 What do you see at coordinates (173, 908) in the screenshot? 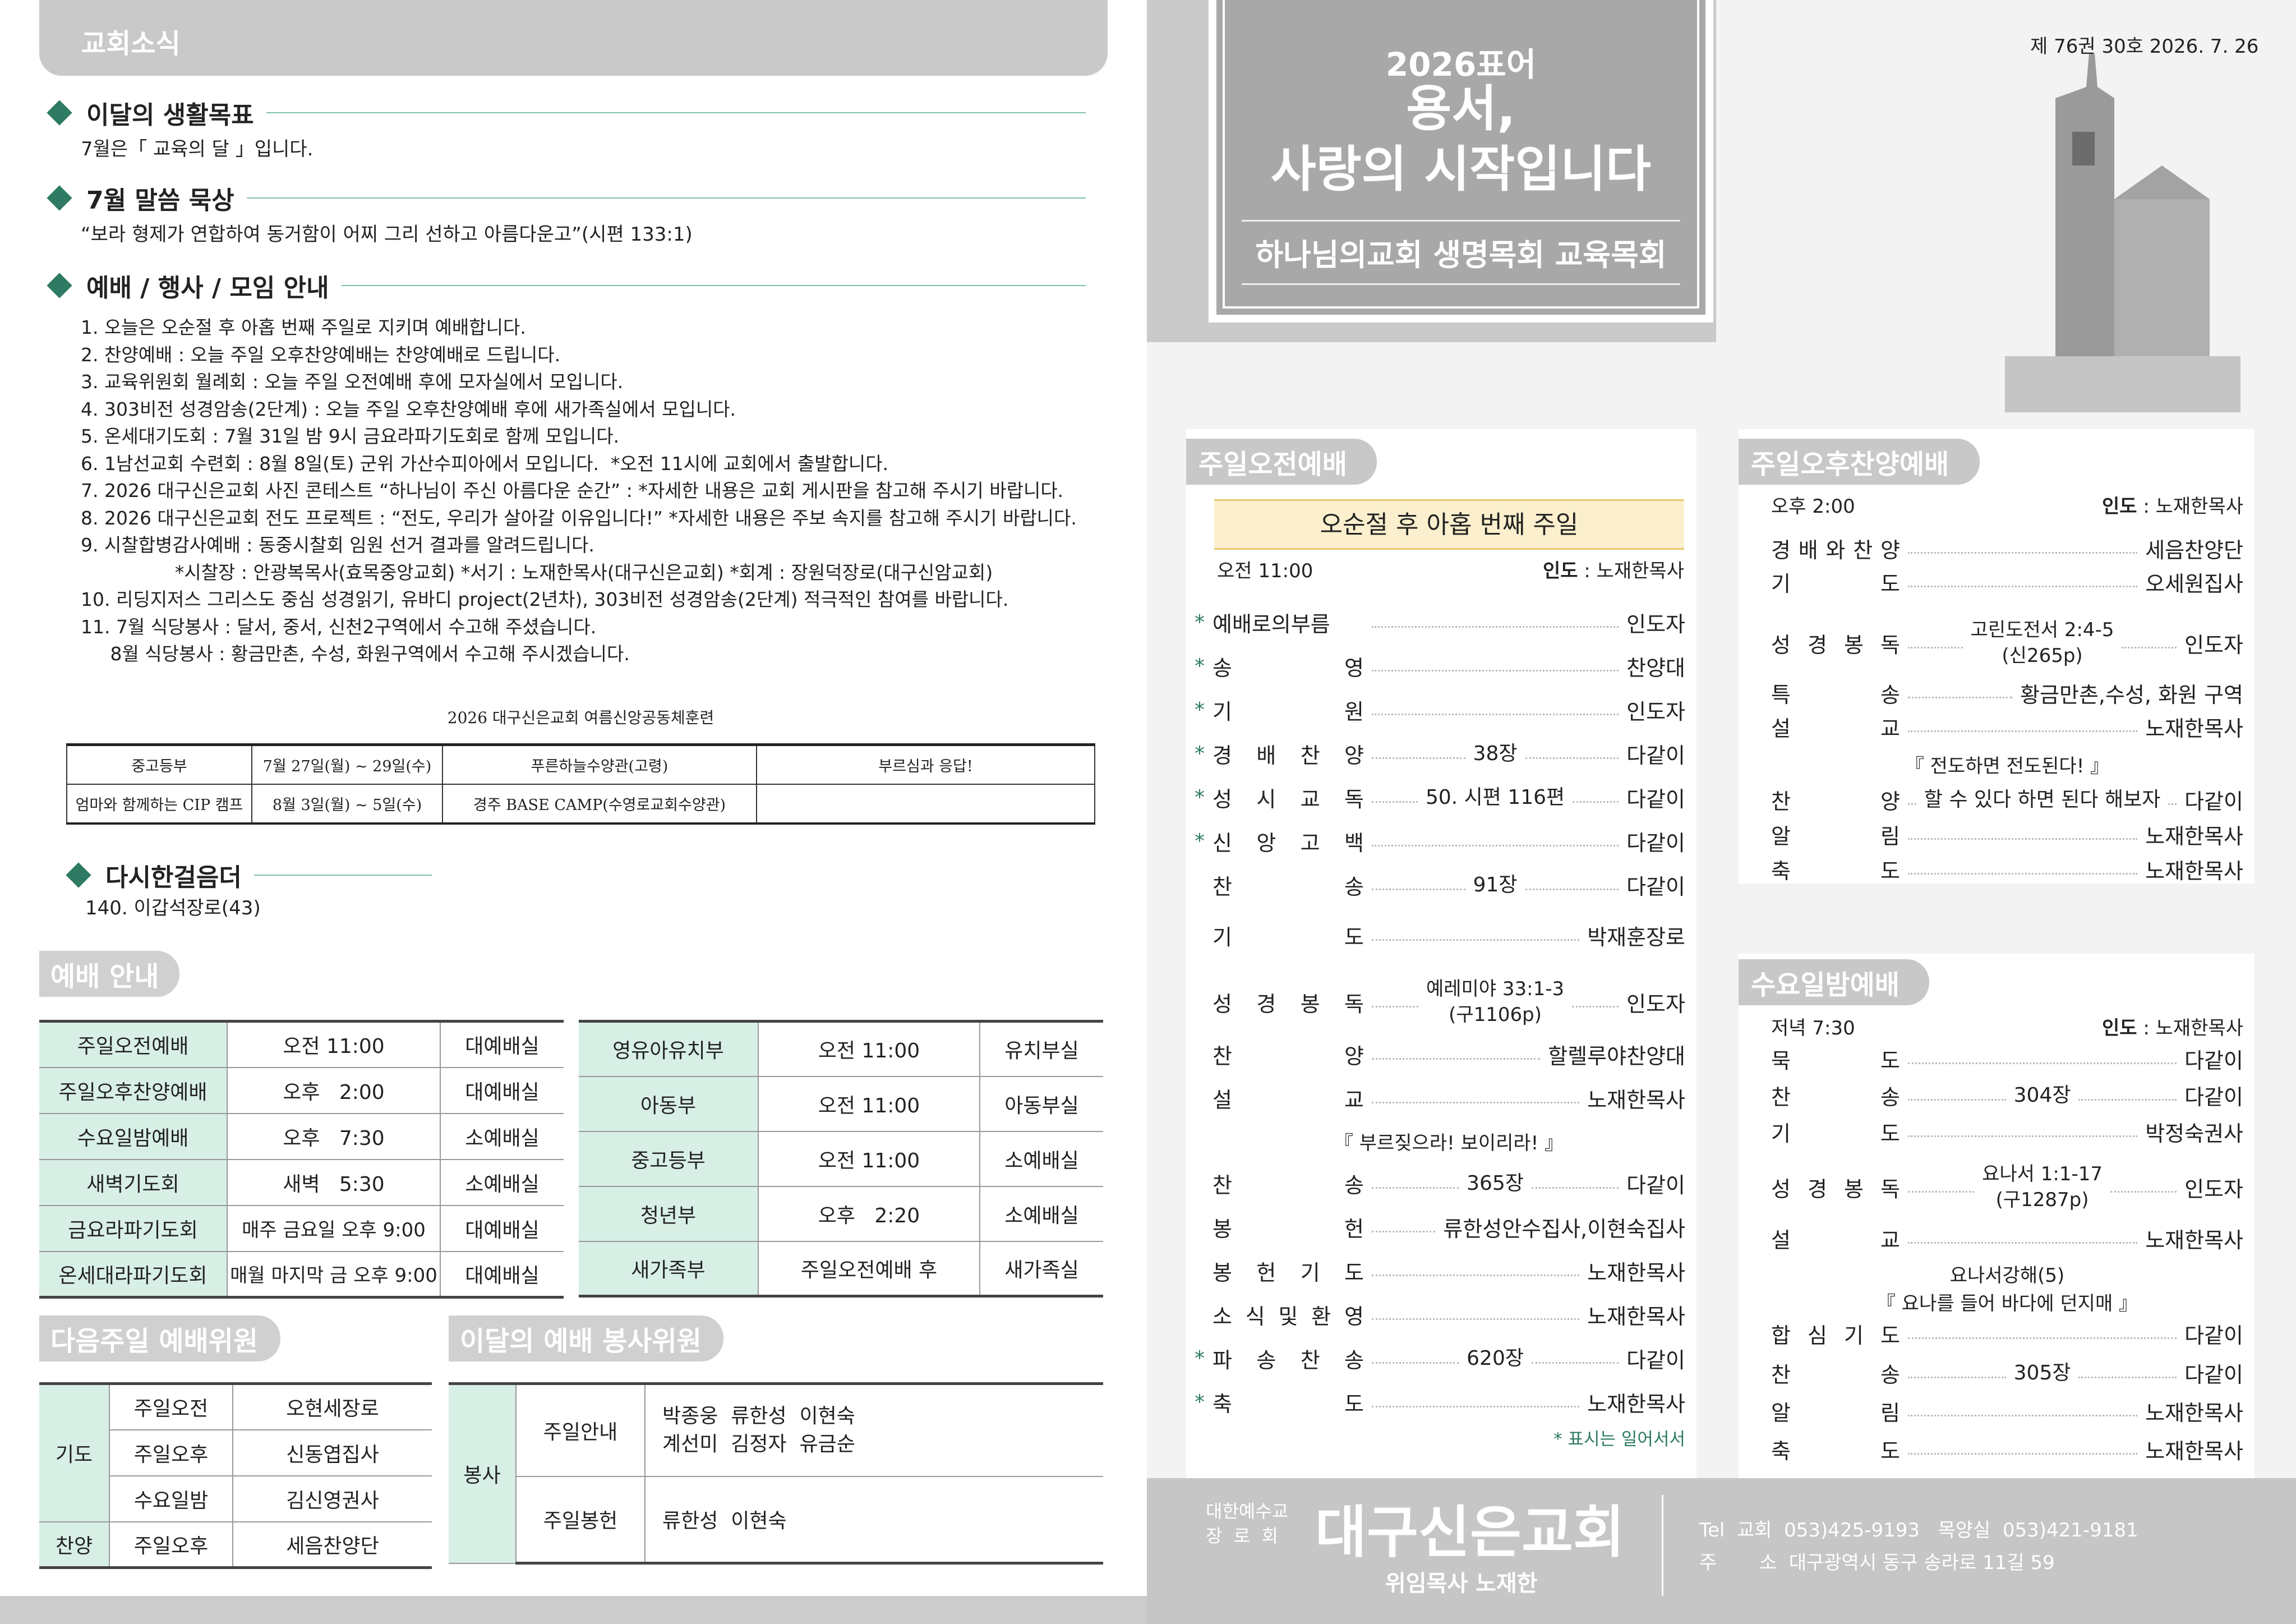
I see `again-text: 140. 이갑석장로(43)` at bounding box center [173, 908].